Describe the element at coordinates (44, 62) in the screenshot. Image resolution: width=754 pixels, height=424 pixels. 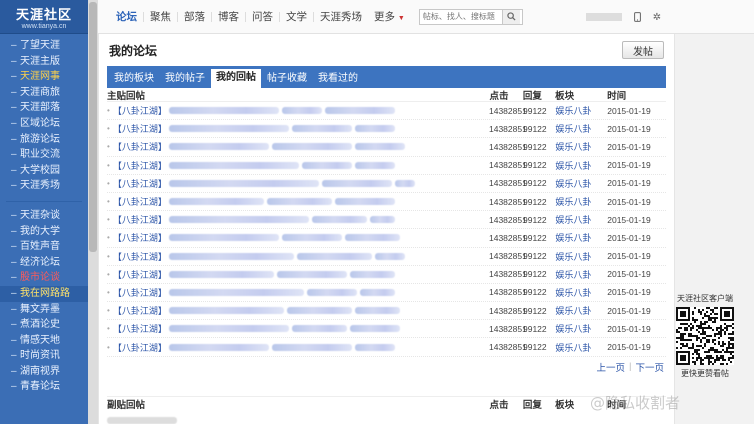
I see `sidebar-item: 天涯主版` at that location.